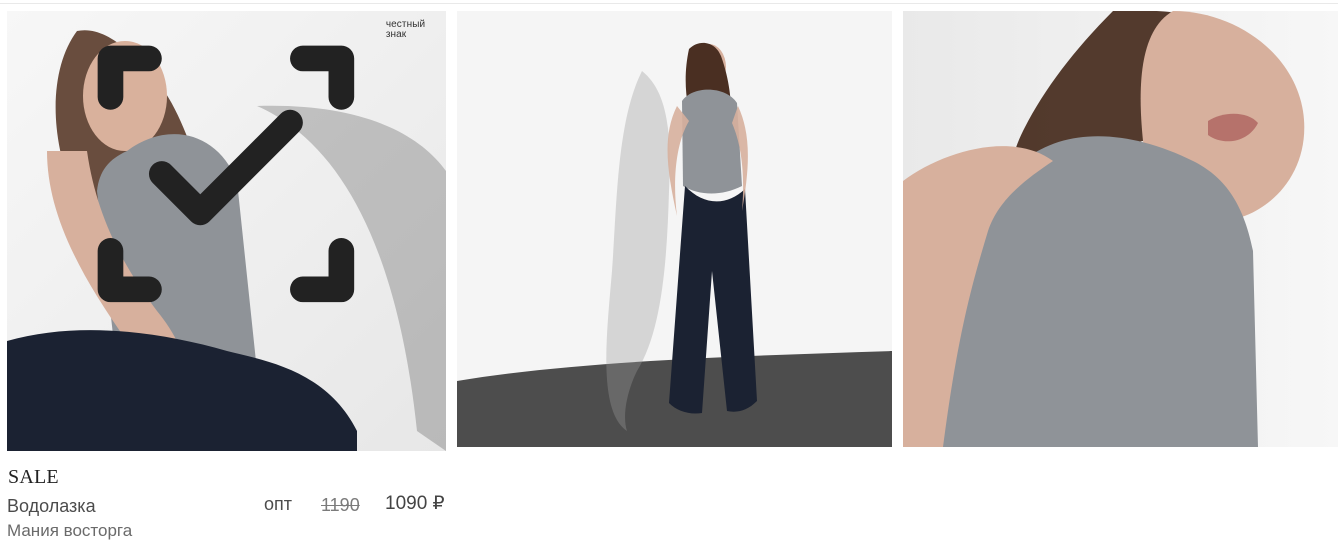 The width and height of the screenshot is (1338, 541). Describe the element at coordinates (669, 3) in the screenshot. I see `top-divider` at that location.